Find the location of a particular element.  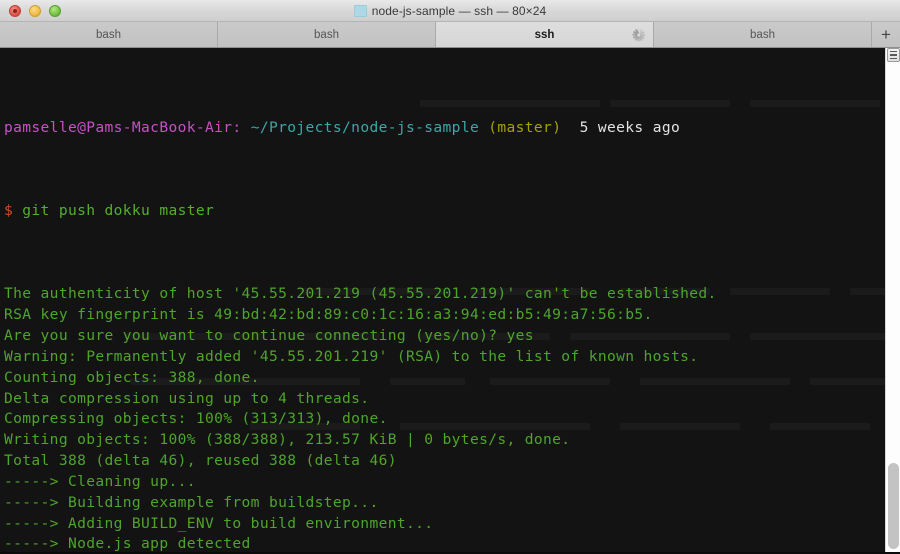

tab-bash-2: bash is located at coordinates (327, 34).